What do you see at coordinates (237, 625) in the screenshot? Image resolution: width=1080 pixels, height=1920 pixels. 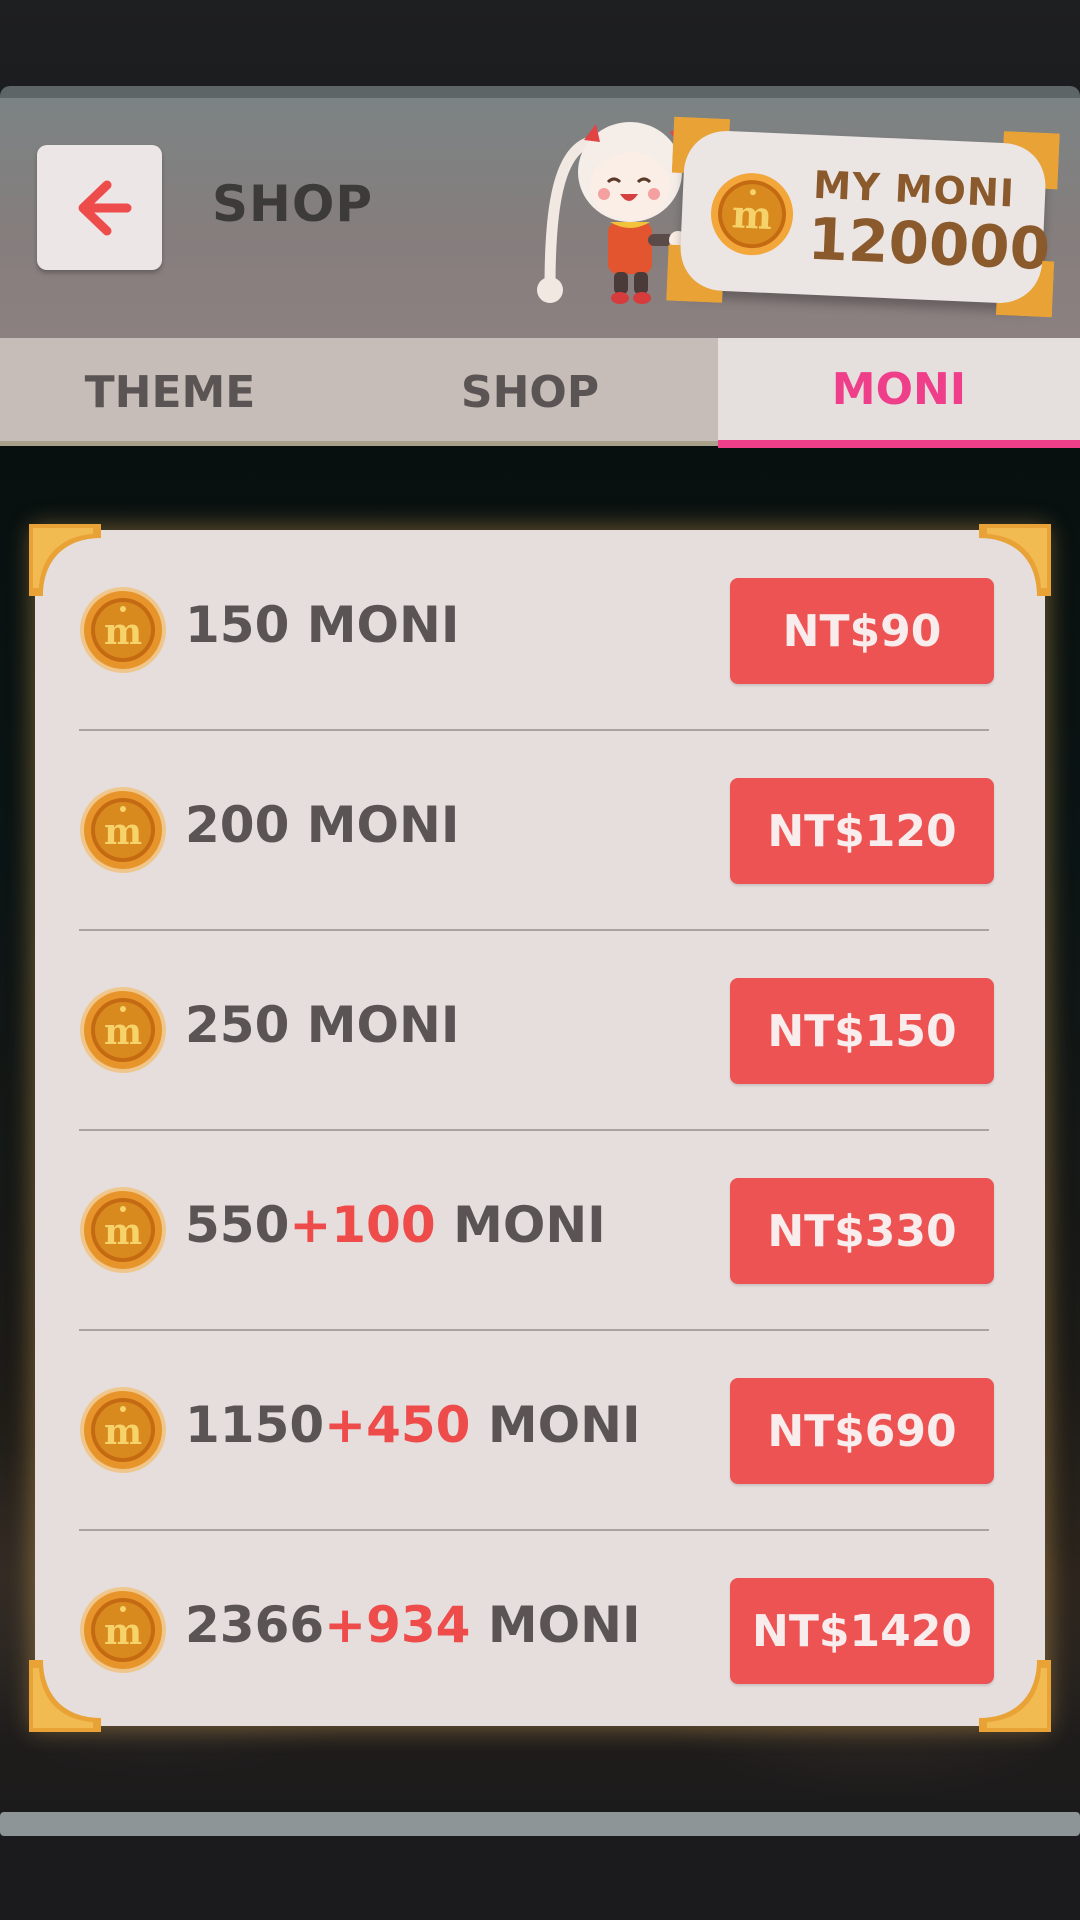 I see `package-base-amount: 150` at bounding box center [237, 625].